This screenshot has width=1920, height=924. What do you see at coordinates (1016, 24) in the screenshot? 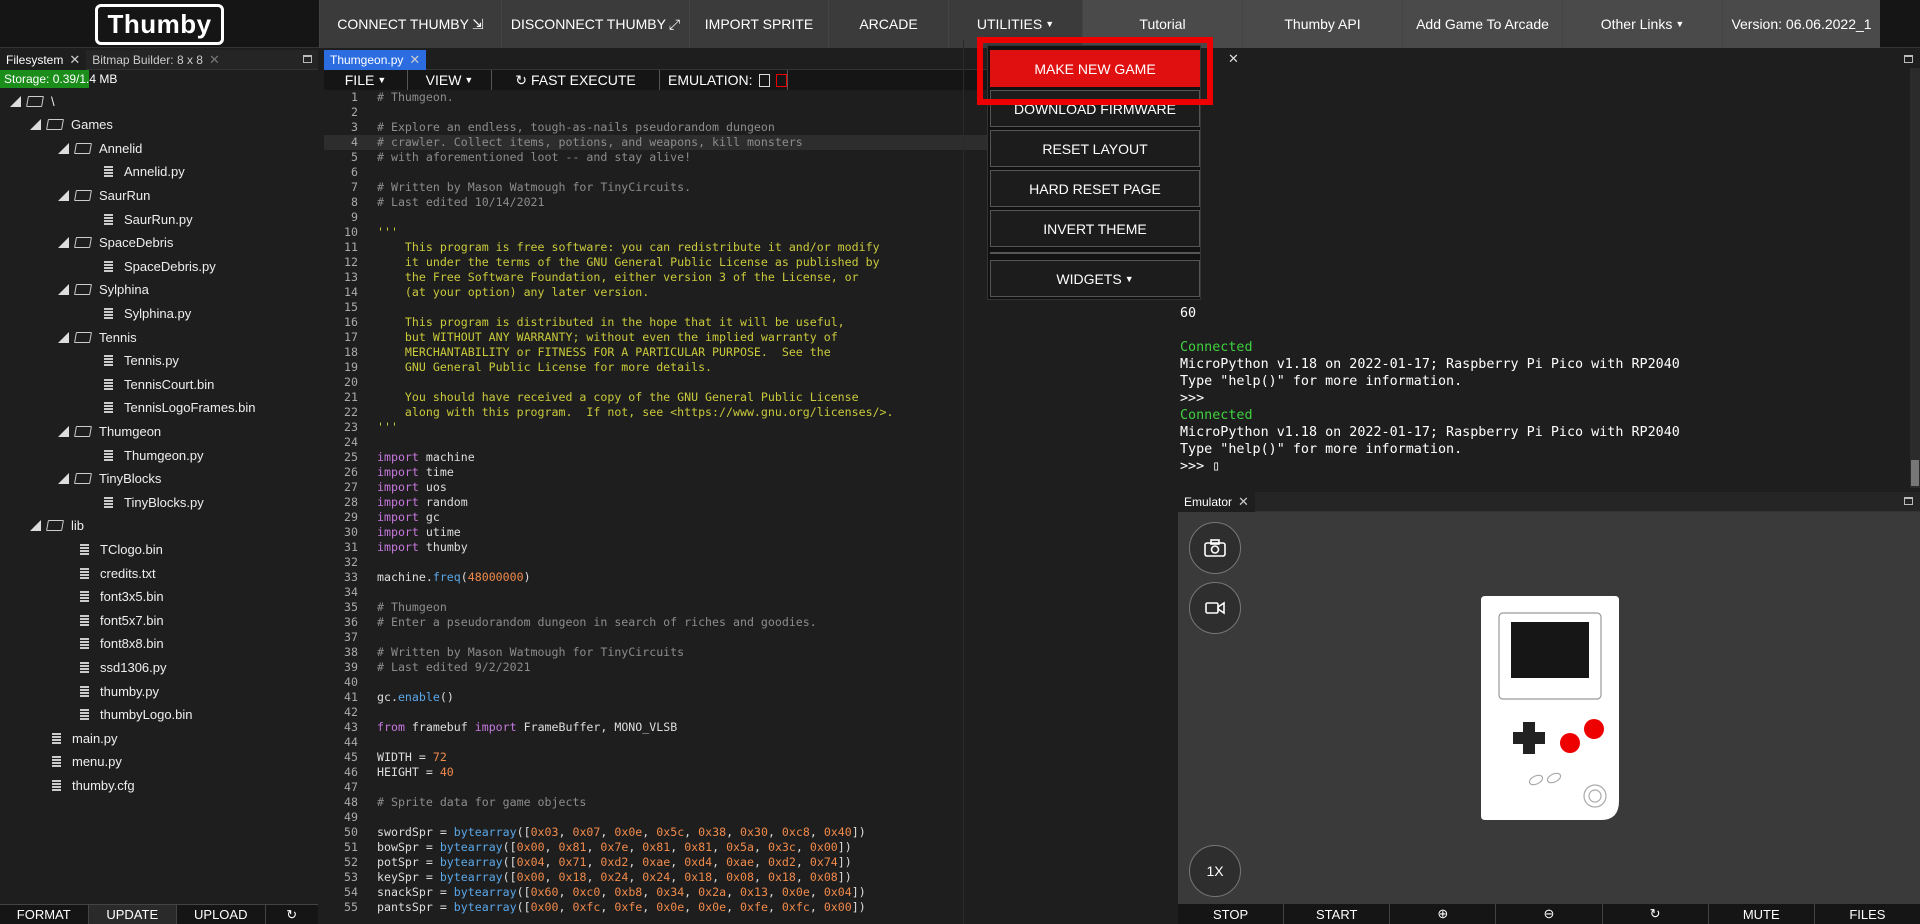
I see `utilities-menu-button: UTILITIES ▼` at bounding box center [1016, 24].